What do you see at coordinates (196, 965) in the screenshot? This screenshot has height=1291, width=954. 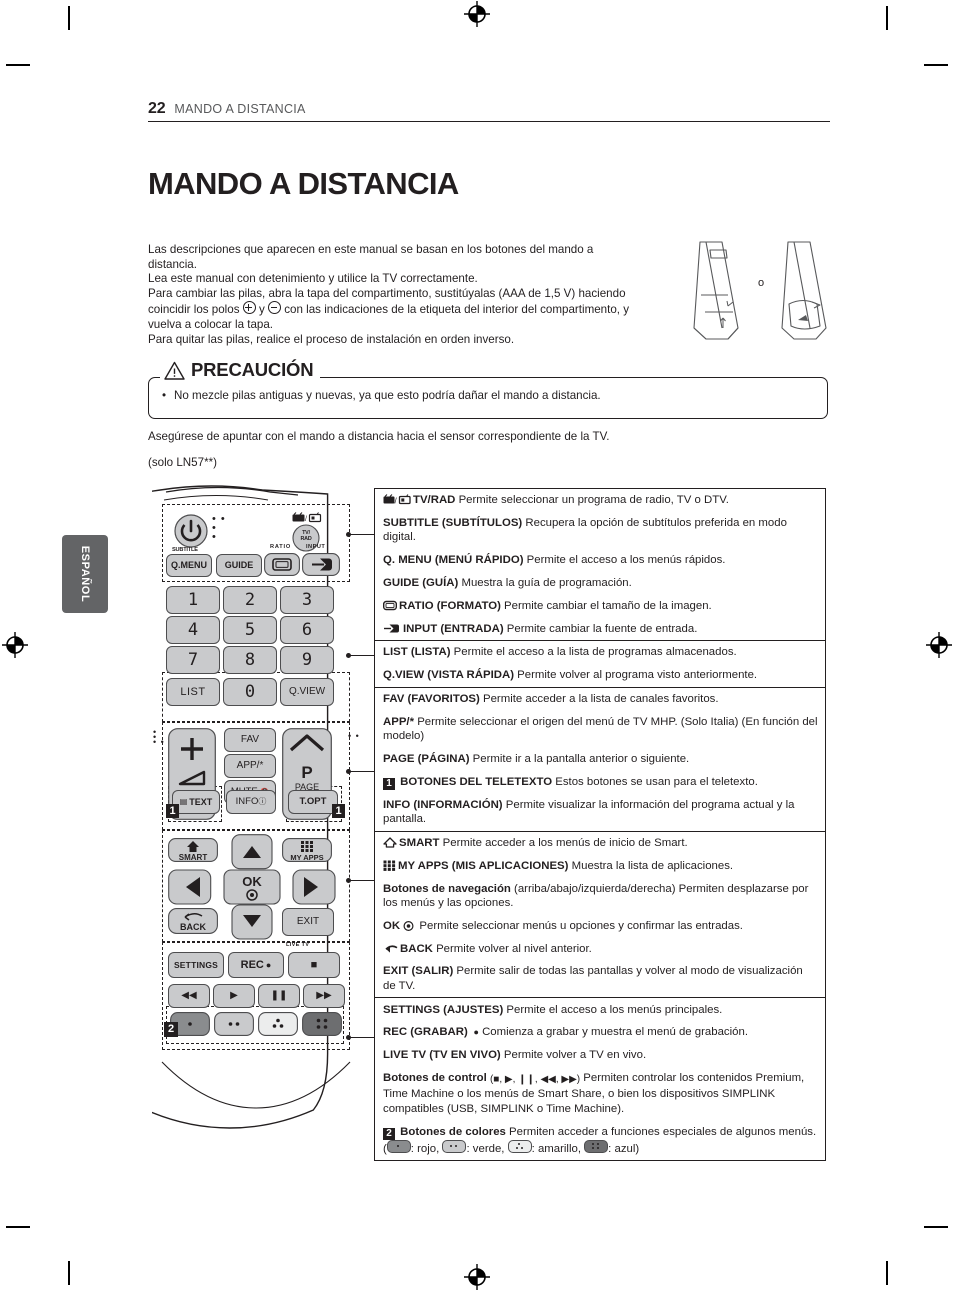 I see `settings-button: SETTINGS` at bounding box center [196, 965].